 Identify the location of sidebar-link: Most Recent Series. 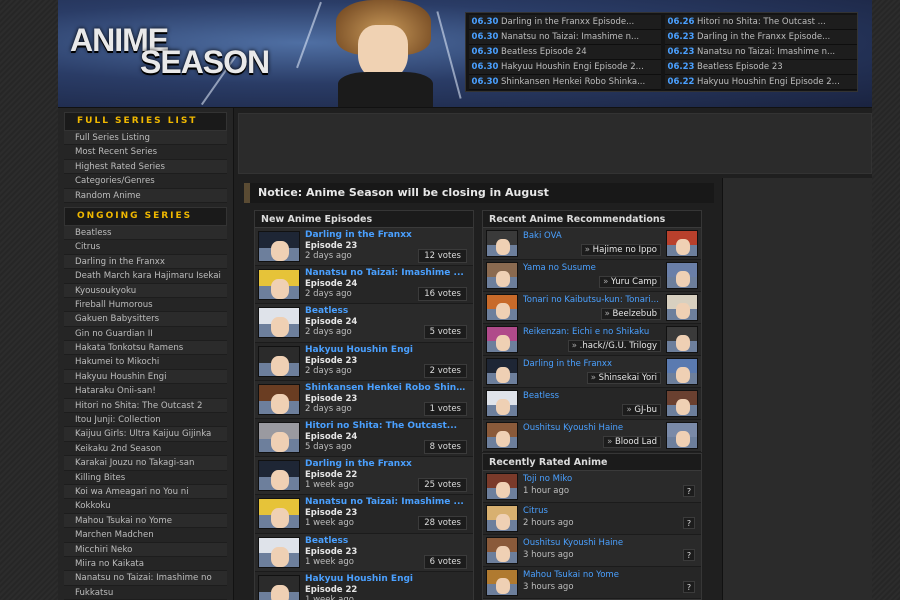
(145, 152).